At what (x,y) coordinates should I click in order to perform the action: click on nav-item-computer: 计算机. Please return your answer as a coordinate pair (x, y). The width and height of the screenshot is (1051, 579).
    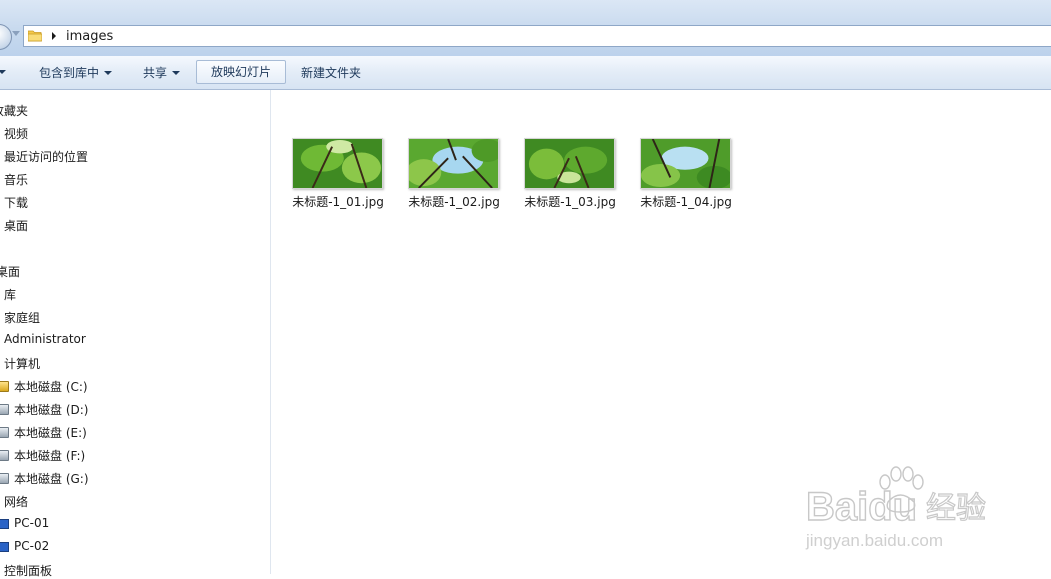
    Looking at the image, I should click on (22, 363).